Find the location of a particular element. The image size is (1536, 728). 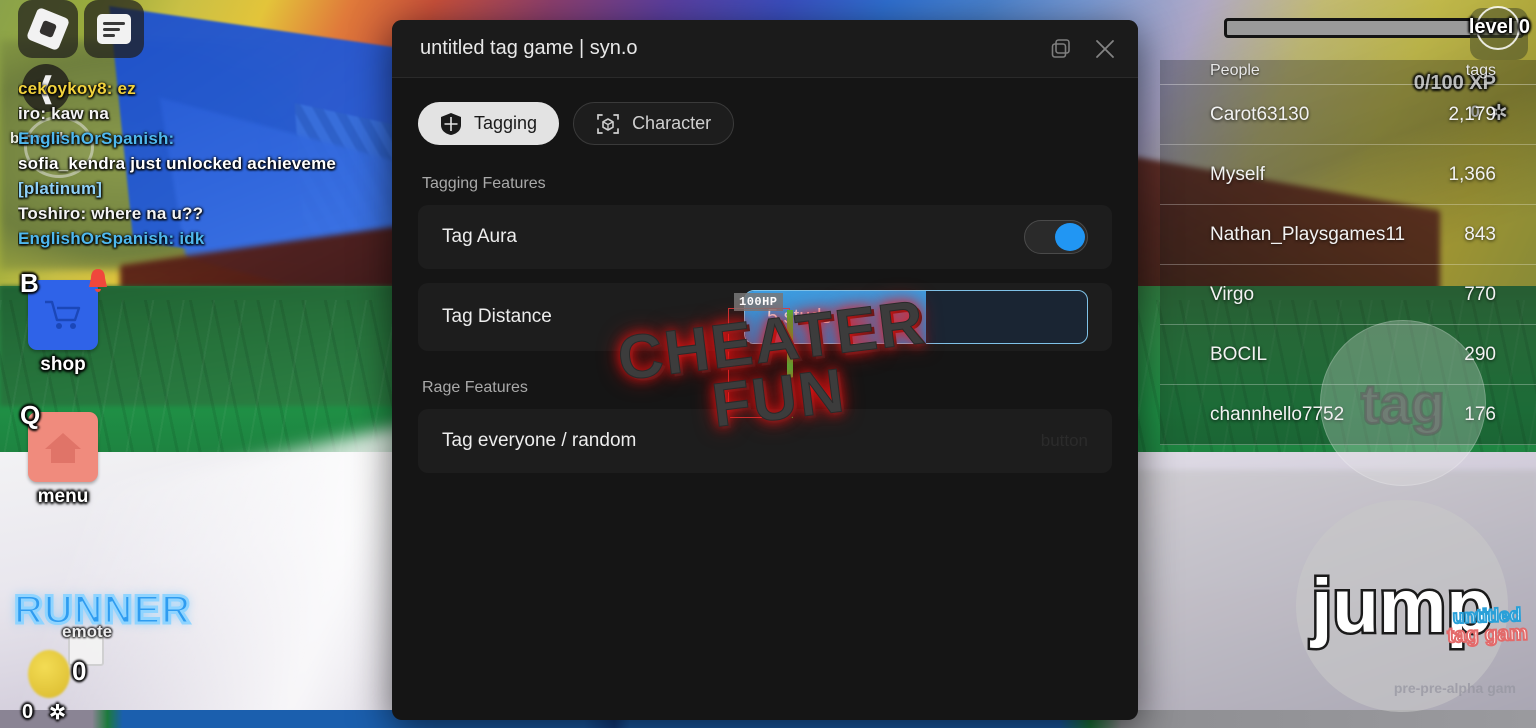

tag-distance-slider: 5 studs is located at coordinates (916, 317).